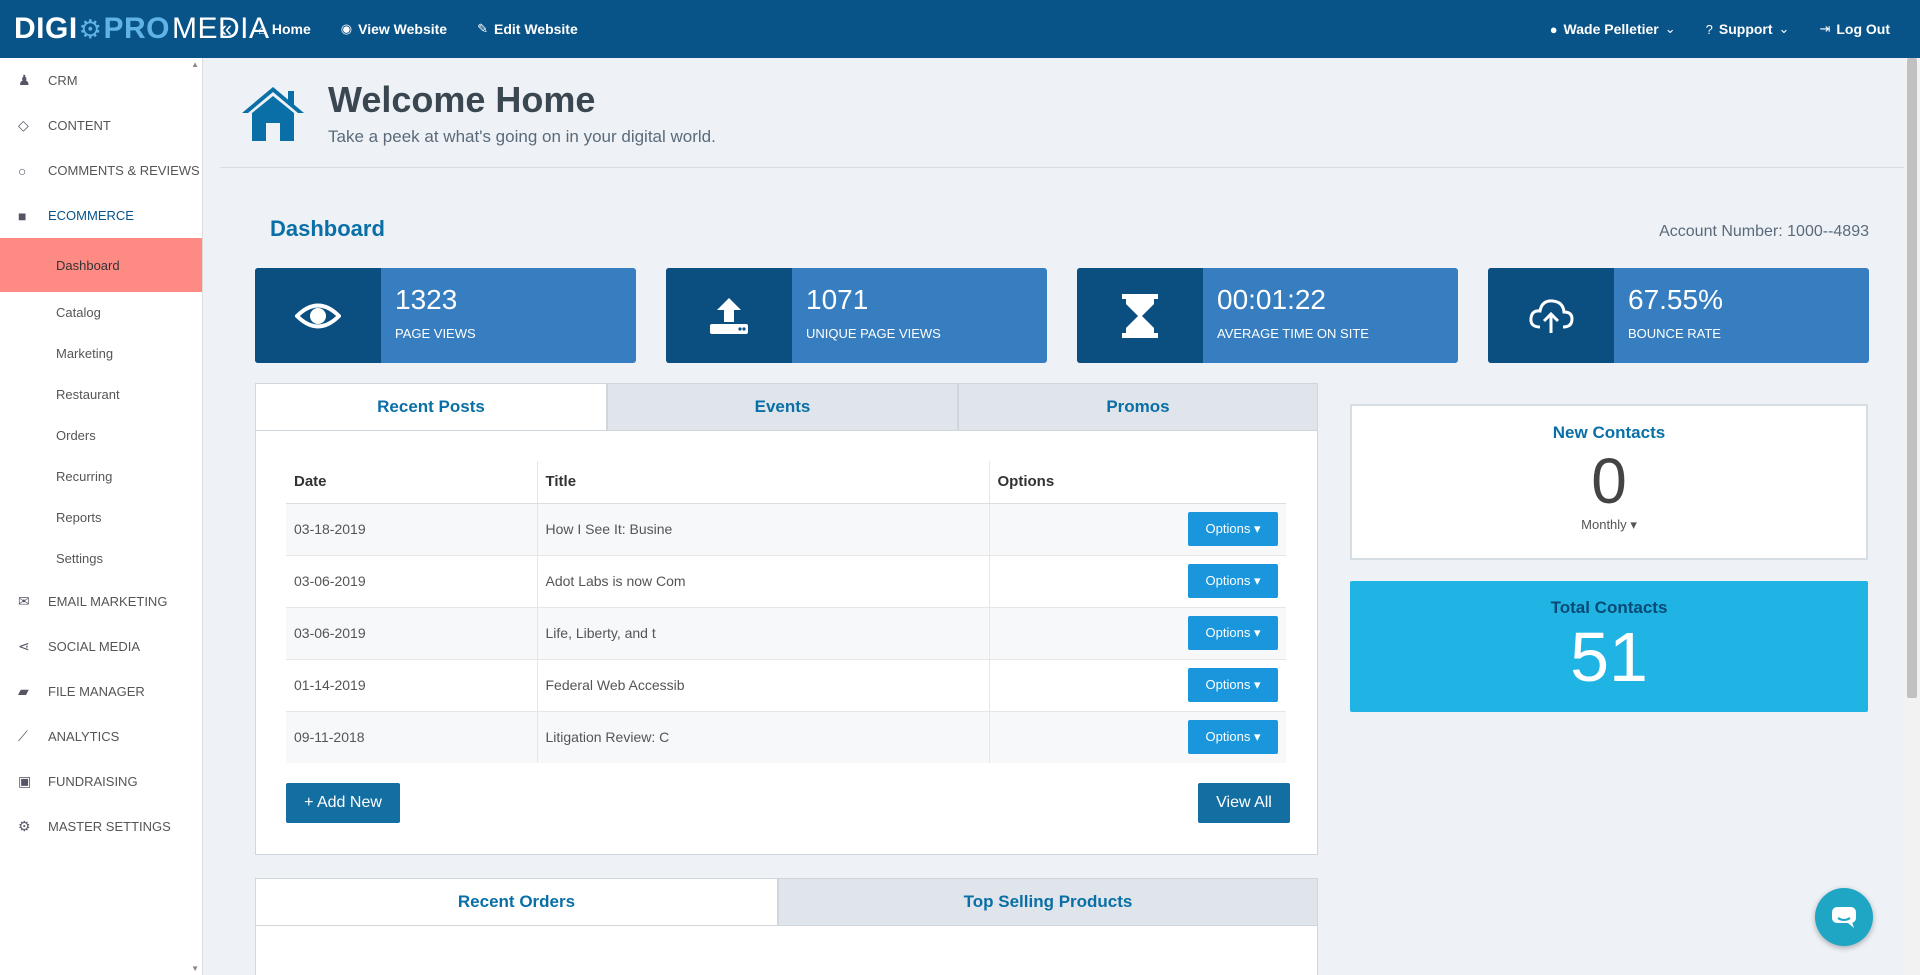 The width and height of the screenshot is (1920, 975). I want to click on page-scrollbar, so click(1912, 516).